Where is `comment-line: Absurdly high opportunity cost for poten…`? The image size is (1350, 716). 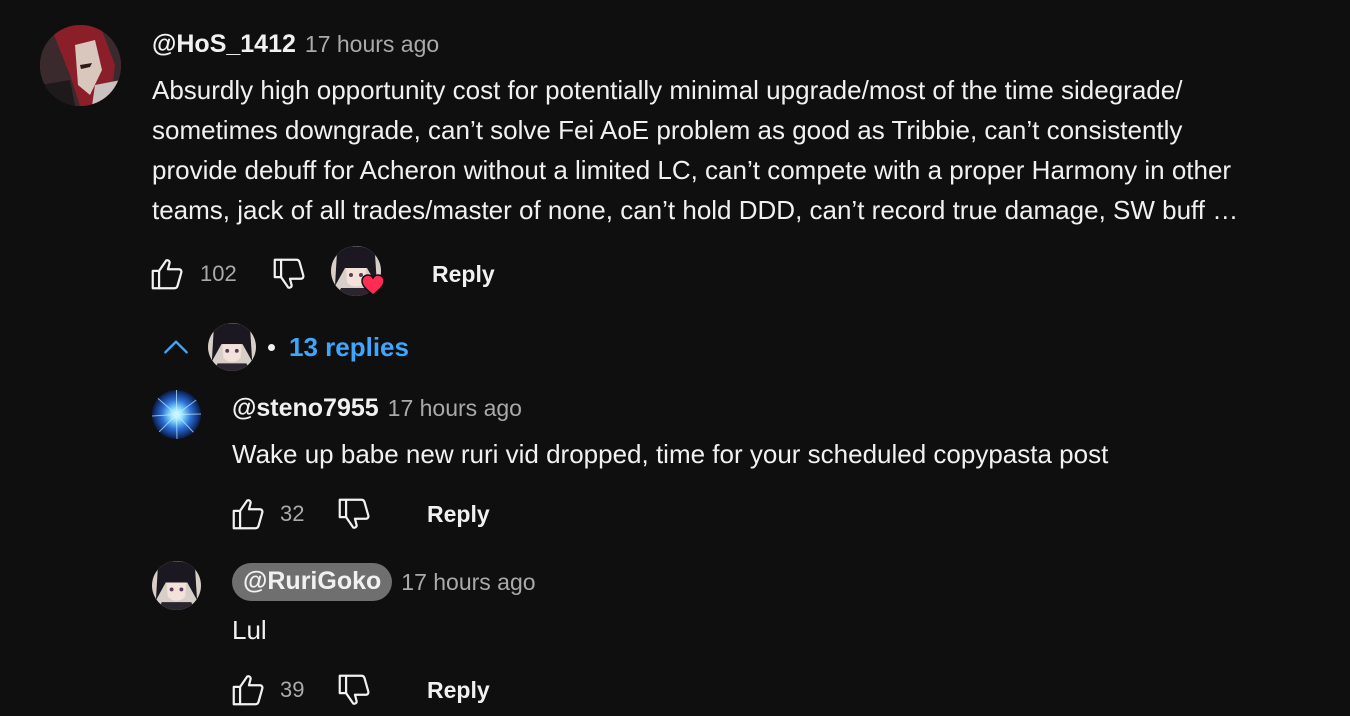 comment-line: Absurdly high opportunity cost for poten… is located at coordinates (667, 90).